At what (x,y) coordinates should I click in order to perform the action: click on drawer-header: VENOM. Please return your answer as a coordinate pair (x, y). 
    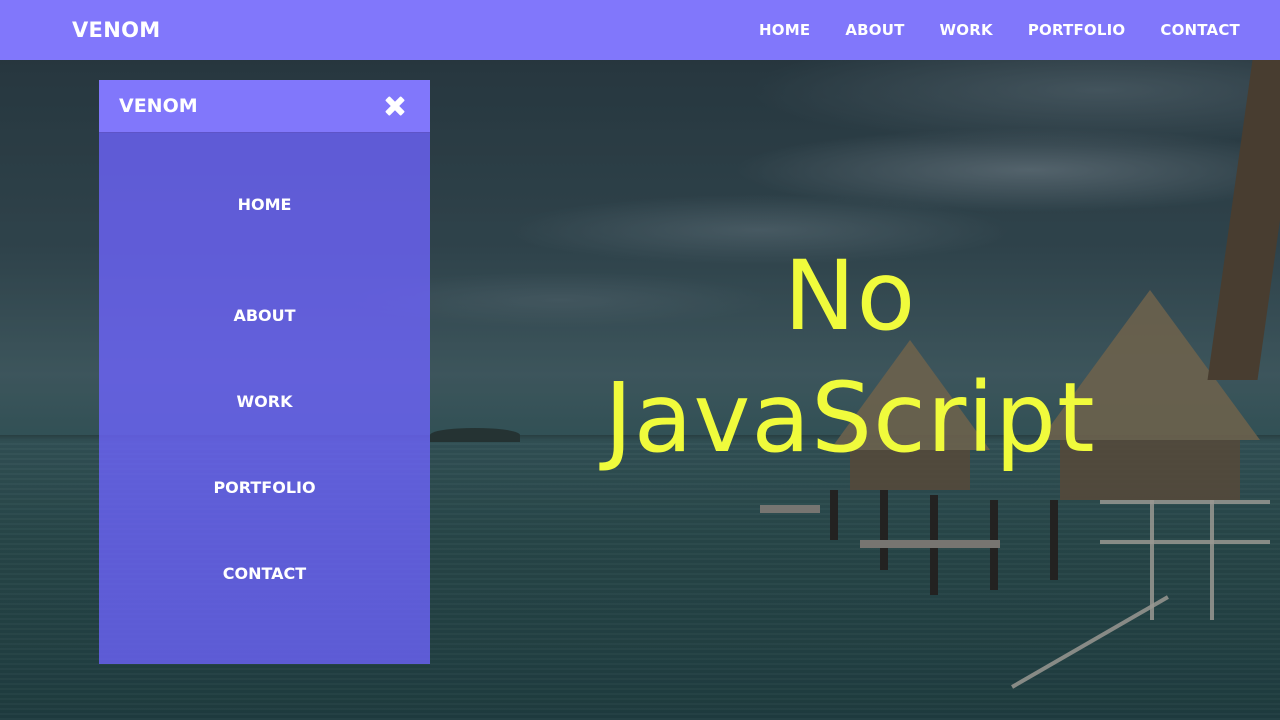
    Looking at the image, I should click on (264, 106).